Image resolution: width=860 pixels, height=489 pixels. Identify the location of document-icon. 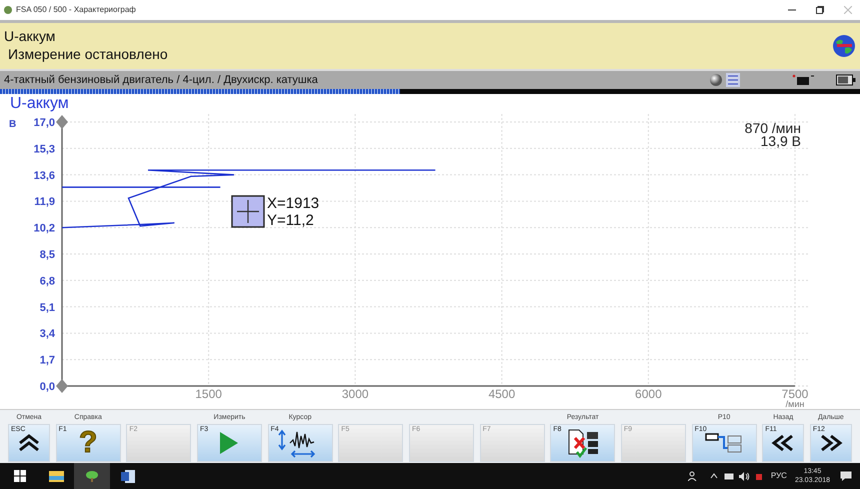
(128, 476).